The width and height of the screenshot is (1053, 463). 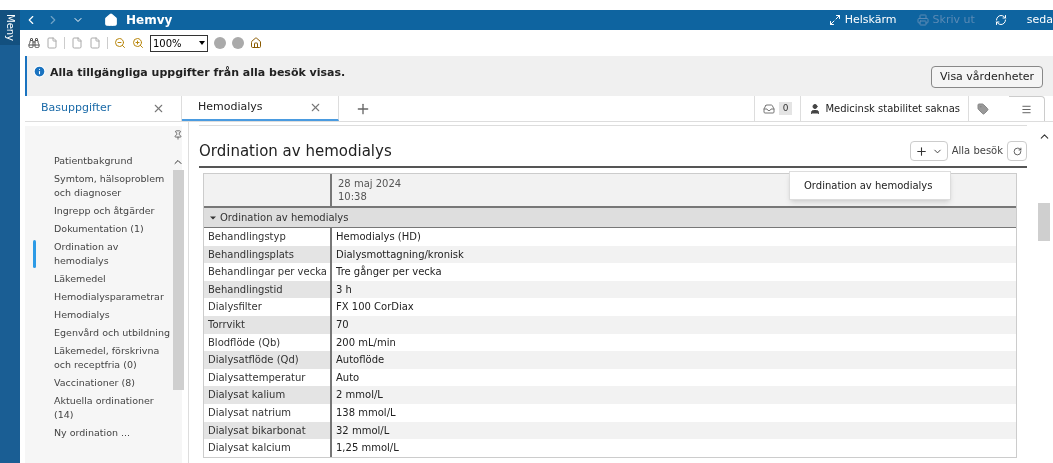 What do you see at coordinates (113, 408) in the screenshot?
I see `sidebar-item: Aktuella ordinationer (14)` at bounding box center [113, 408].